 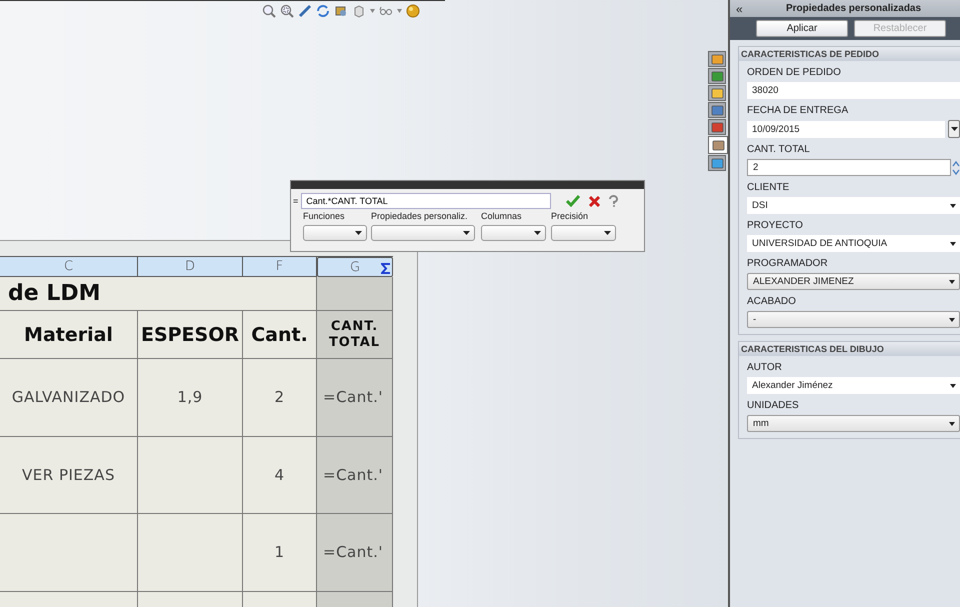 I want to click on combo-box: DSI, so click(x=853, y=205).